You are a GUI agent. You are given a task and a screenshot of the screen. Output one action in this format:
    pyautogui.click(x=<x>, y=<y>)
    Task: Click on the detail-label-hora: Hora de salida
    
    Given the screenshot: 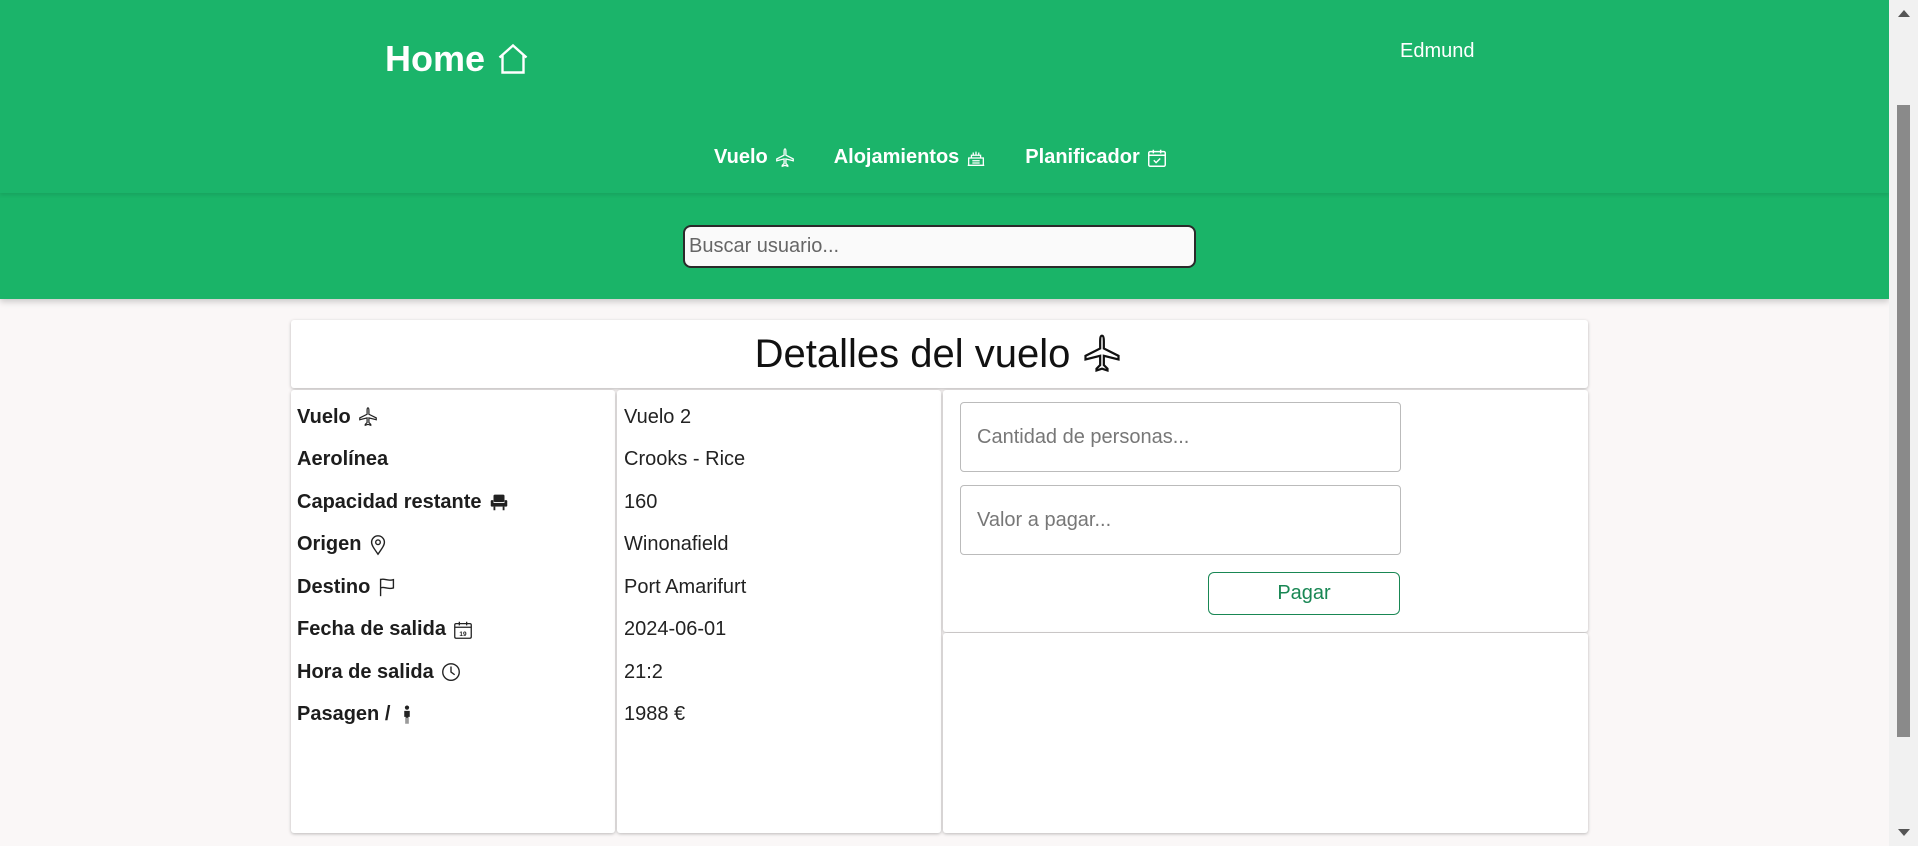 What is the action you would take?
    pyautogui.click(x=453, y=672)
    